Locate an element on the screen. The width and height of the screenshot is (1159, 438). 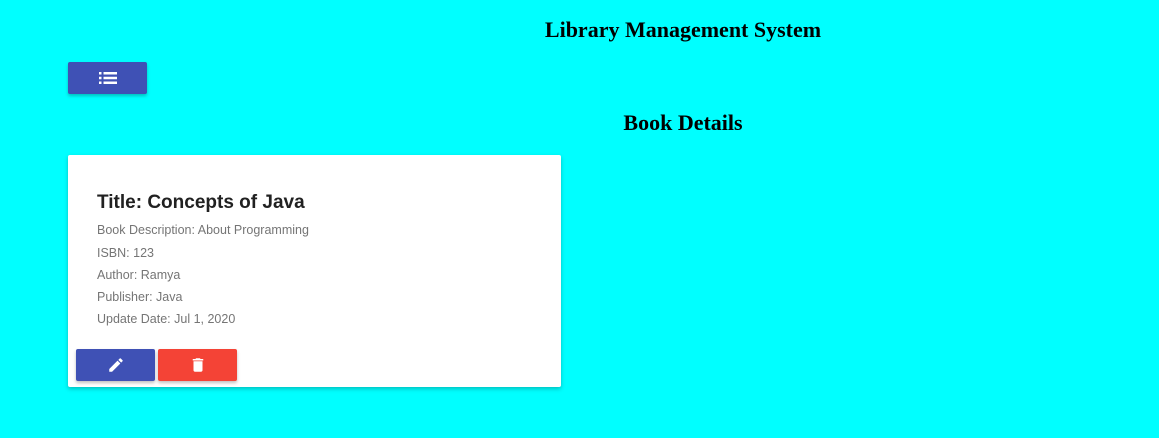
delete-button is located at coordinates (197, 365).